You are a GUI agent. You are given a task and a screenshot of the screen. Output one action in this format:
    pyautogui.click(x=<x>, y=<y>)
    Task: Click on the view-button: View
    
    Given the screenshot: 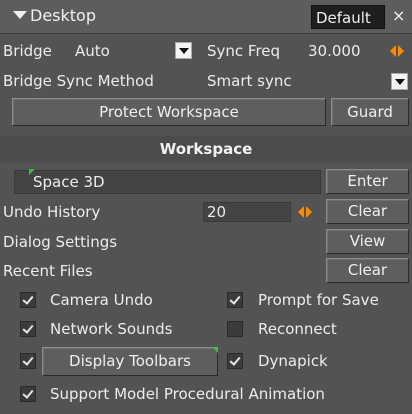 What is the action you would take?
    pyautogui.click(x=367, y=241)
    